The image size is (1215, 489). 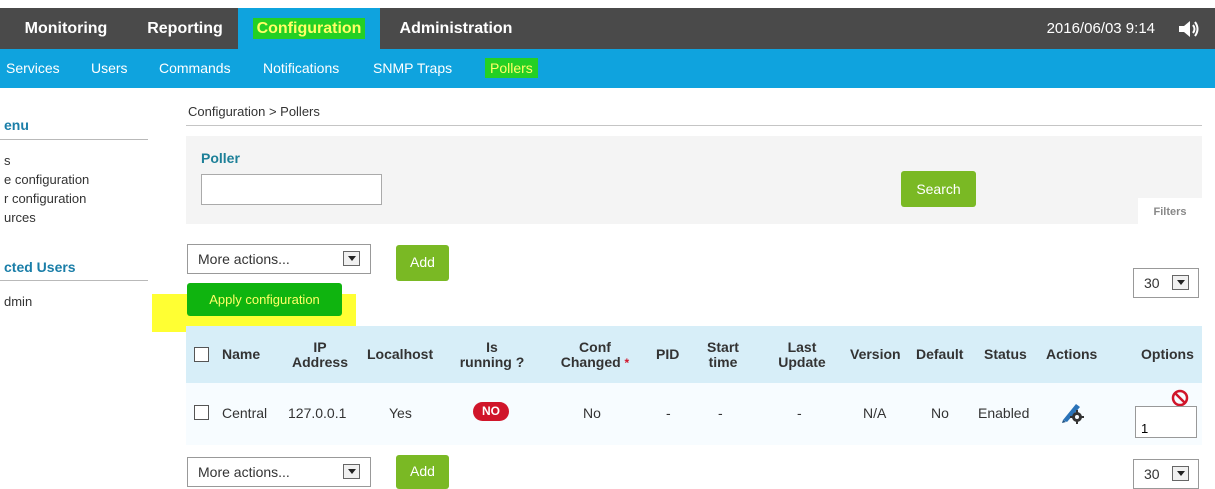 What do you see at coordinates (668, 413) in the screenshot?
I see `row-pid: -` at bounding box center [668, 413].